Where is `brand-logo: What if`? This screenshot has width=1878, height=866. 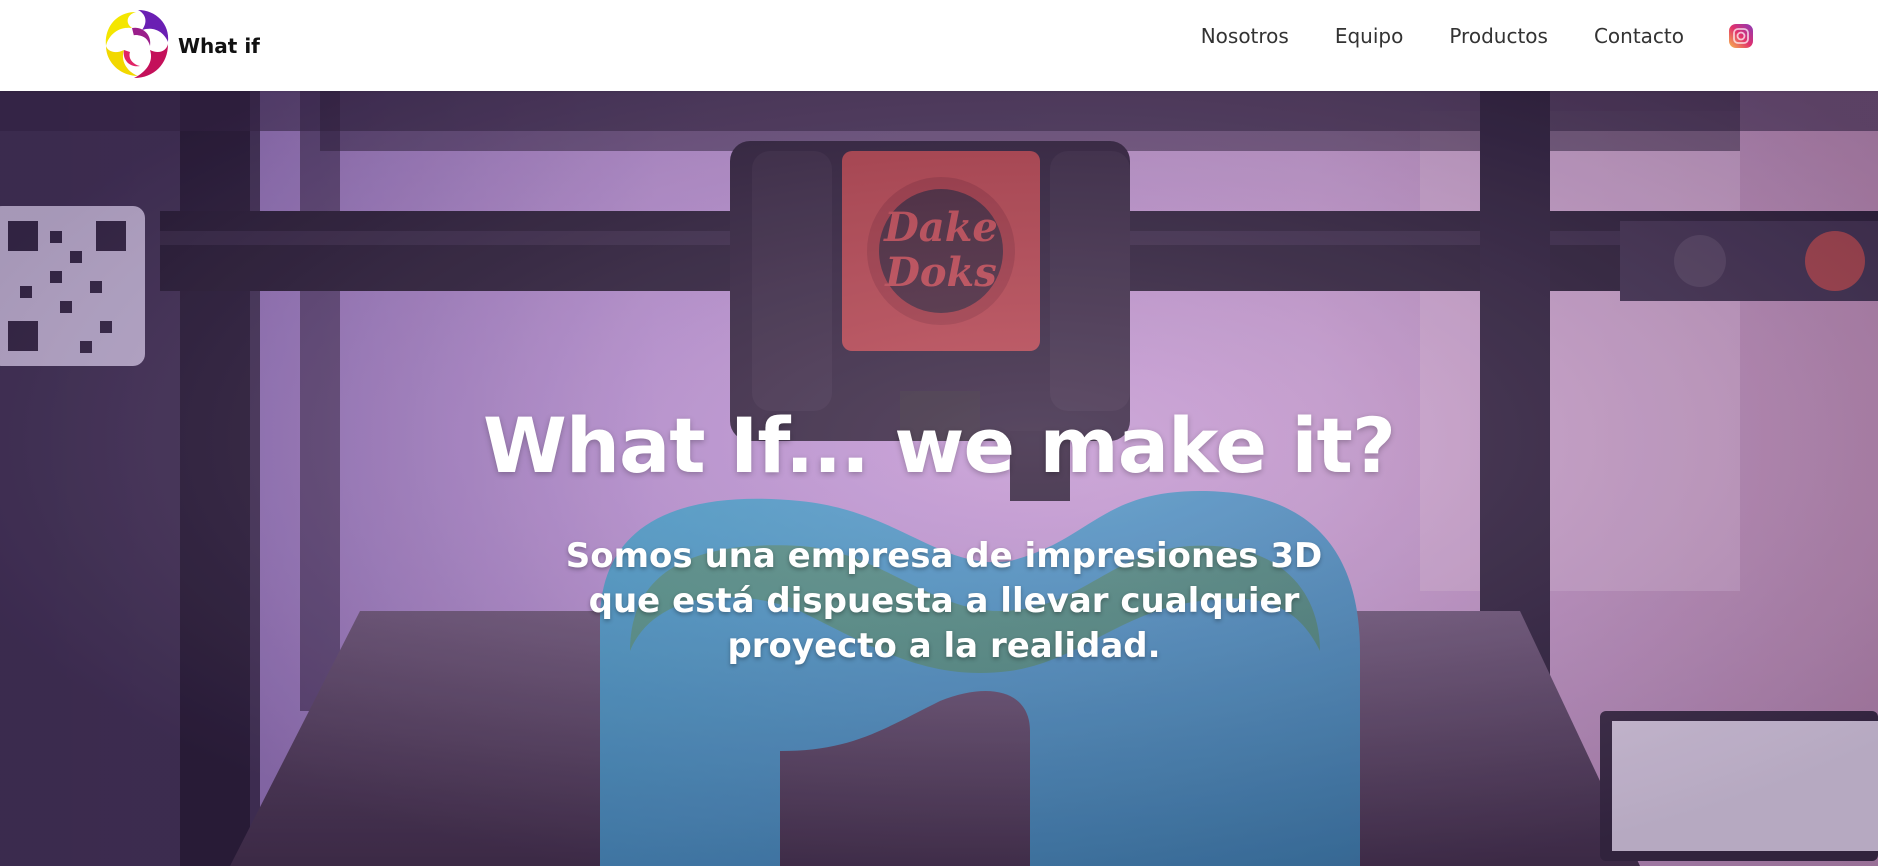 brand-logo: What if is located at coordinates (179, 44).